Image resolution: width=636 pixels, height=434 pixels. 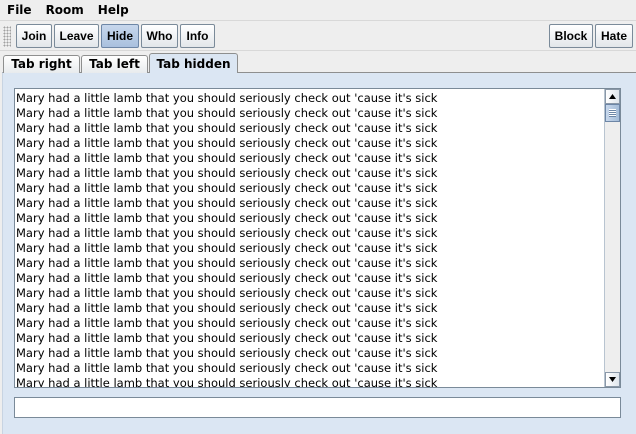 What do you see at coordinates (113, 10) in the screenshot?
I see `menu-help: Help` at bounding box center [113, 10].